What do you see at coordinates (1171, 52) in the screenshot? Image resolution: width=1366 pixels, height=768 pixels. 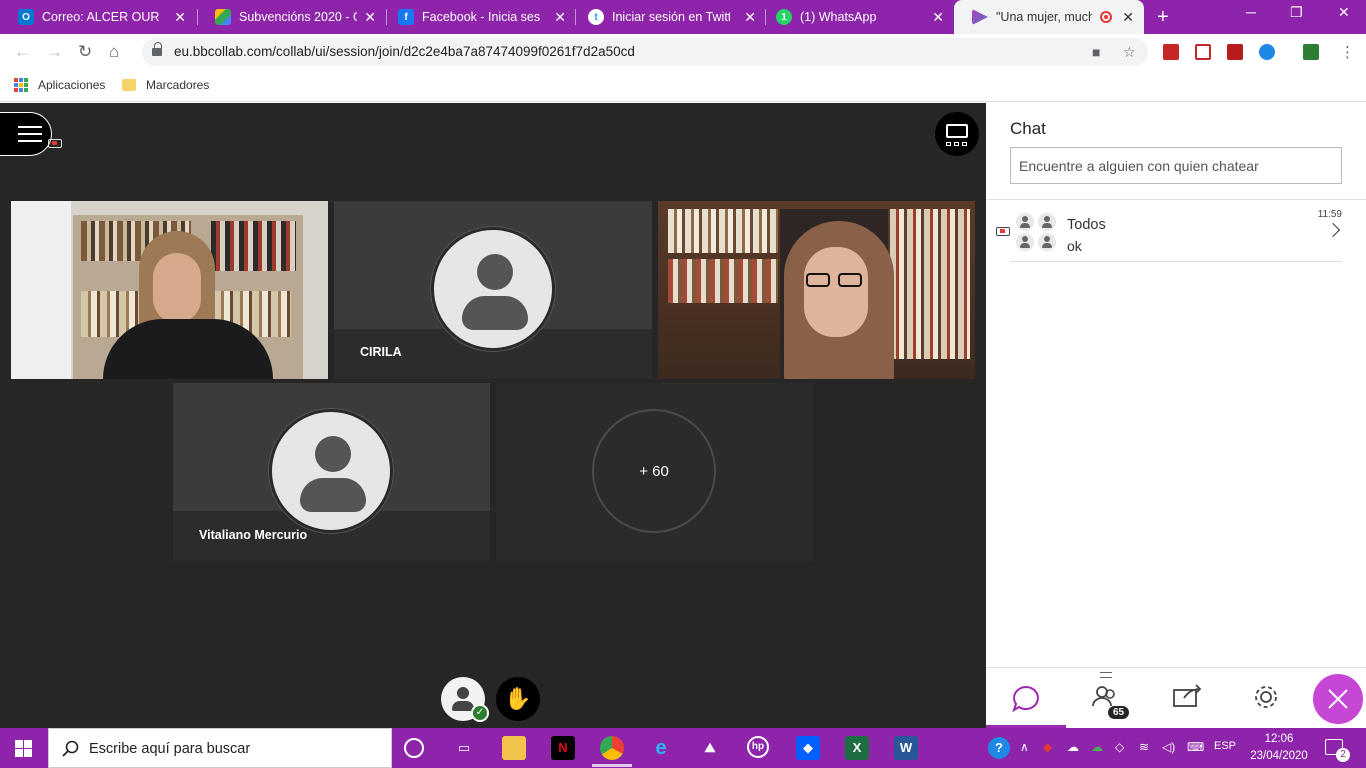 I see `extension-icon` at bounding box center [1171, 52].